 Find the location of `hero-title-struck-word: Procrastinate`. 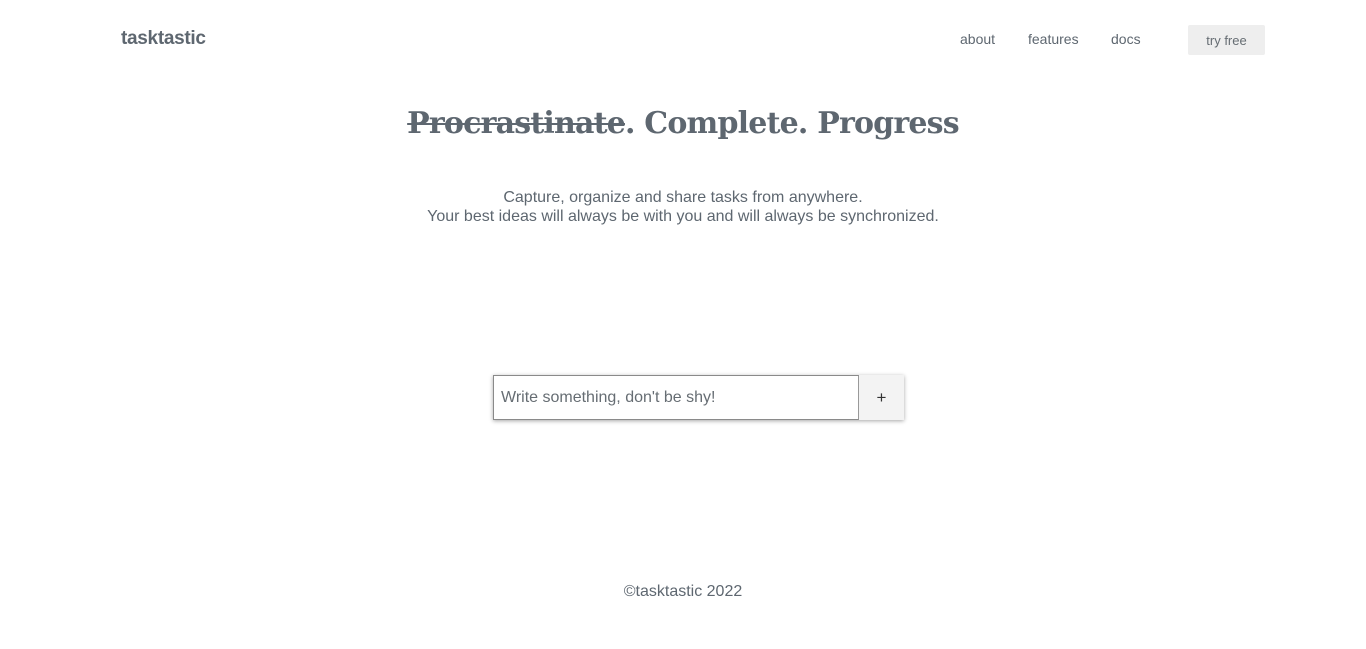

hero-title-struck-word: Procrastinate is located at coordinates (516, 123).